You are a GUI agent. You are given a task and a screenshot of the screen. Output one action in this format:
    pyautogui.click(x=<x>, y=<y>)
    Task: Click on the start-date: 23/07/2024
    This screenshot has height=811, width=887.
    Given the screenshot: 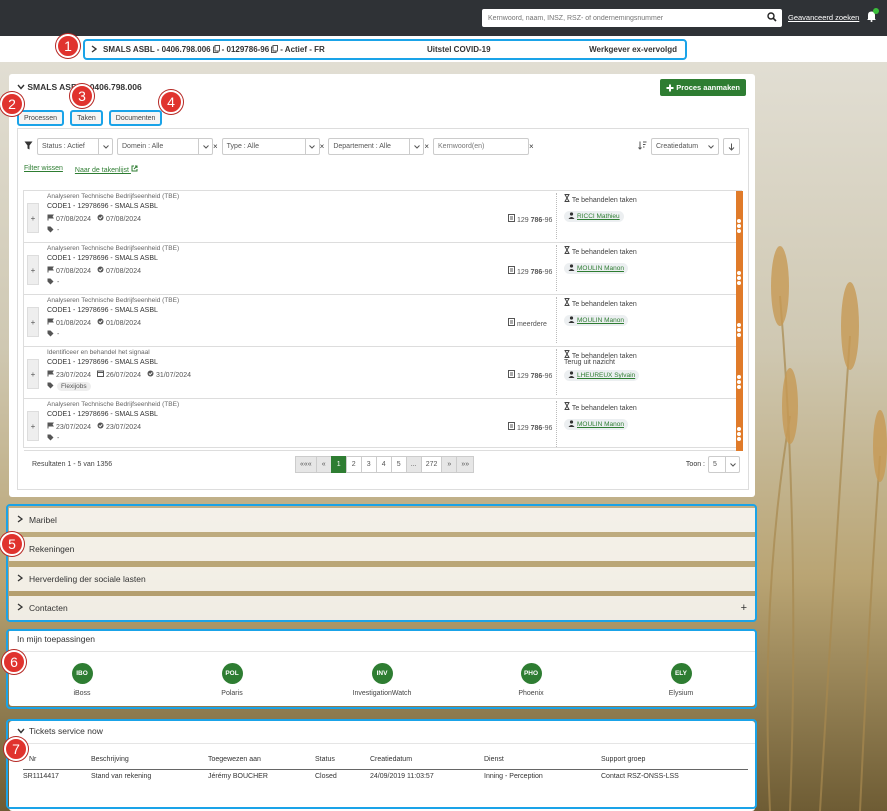 What is the action you would take?
    pyautogui.click(x=69, y=374)
    